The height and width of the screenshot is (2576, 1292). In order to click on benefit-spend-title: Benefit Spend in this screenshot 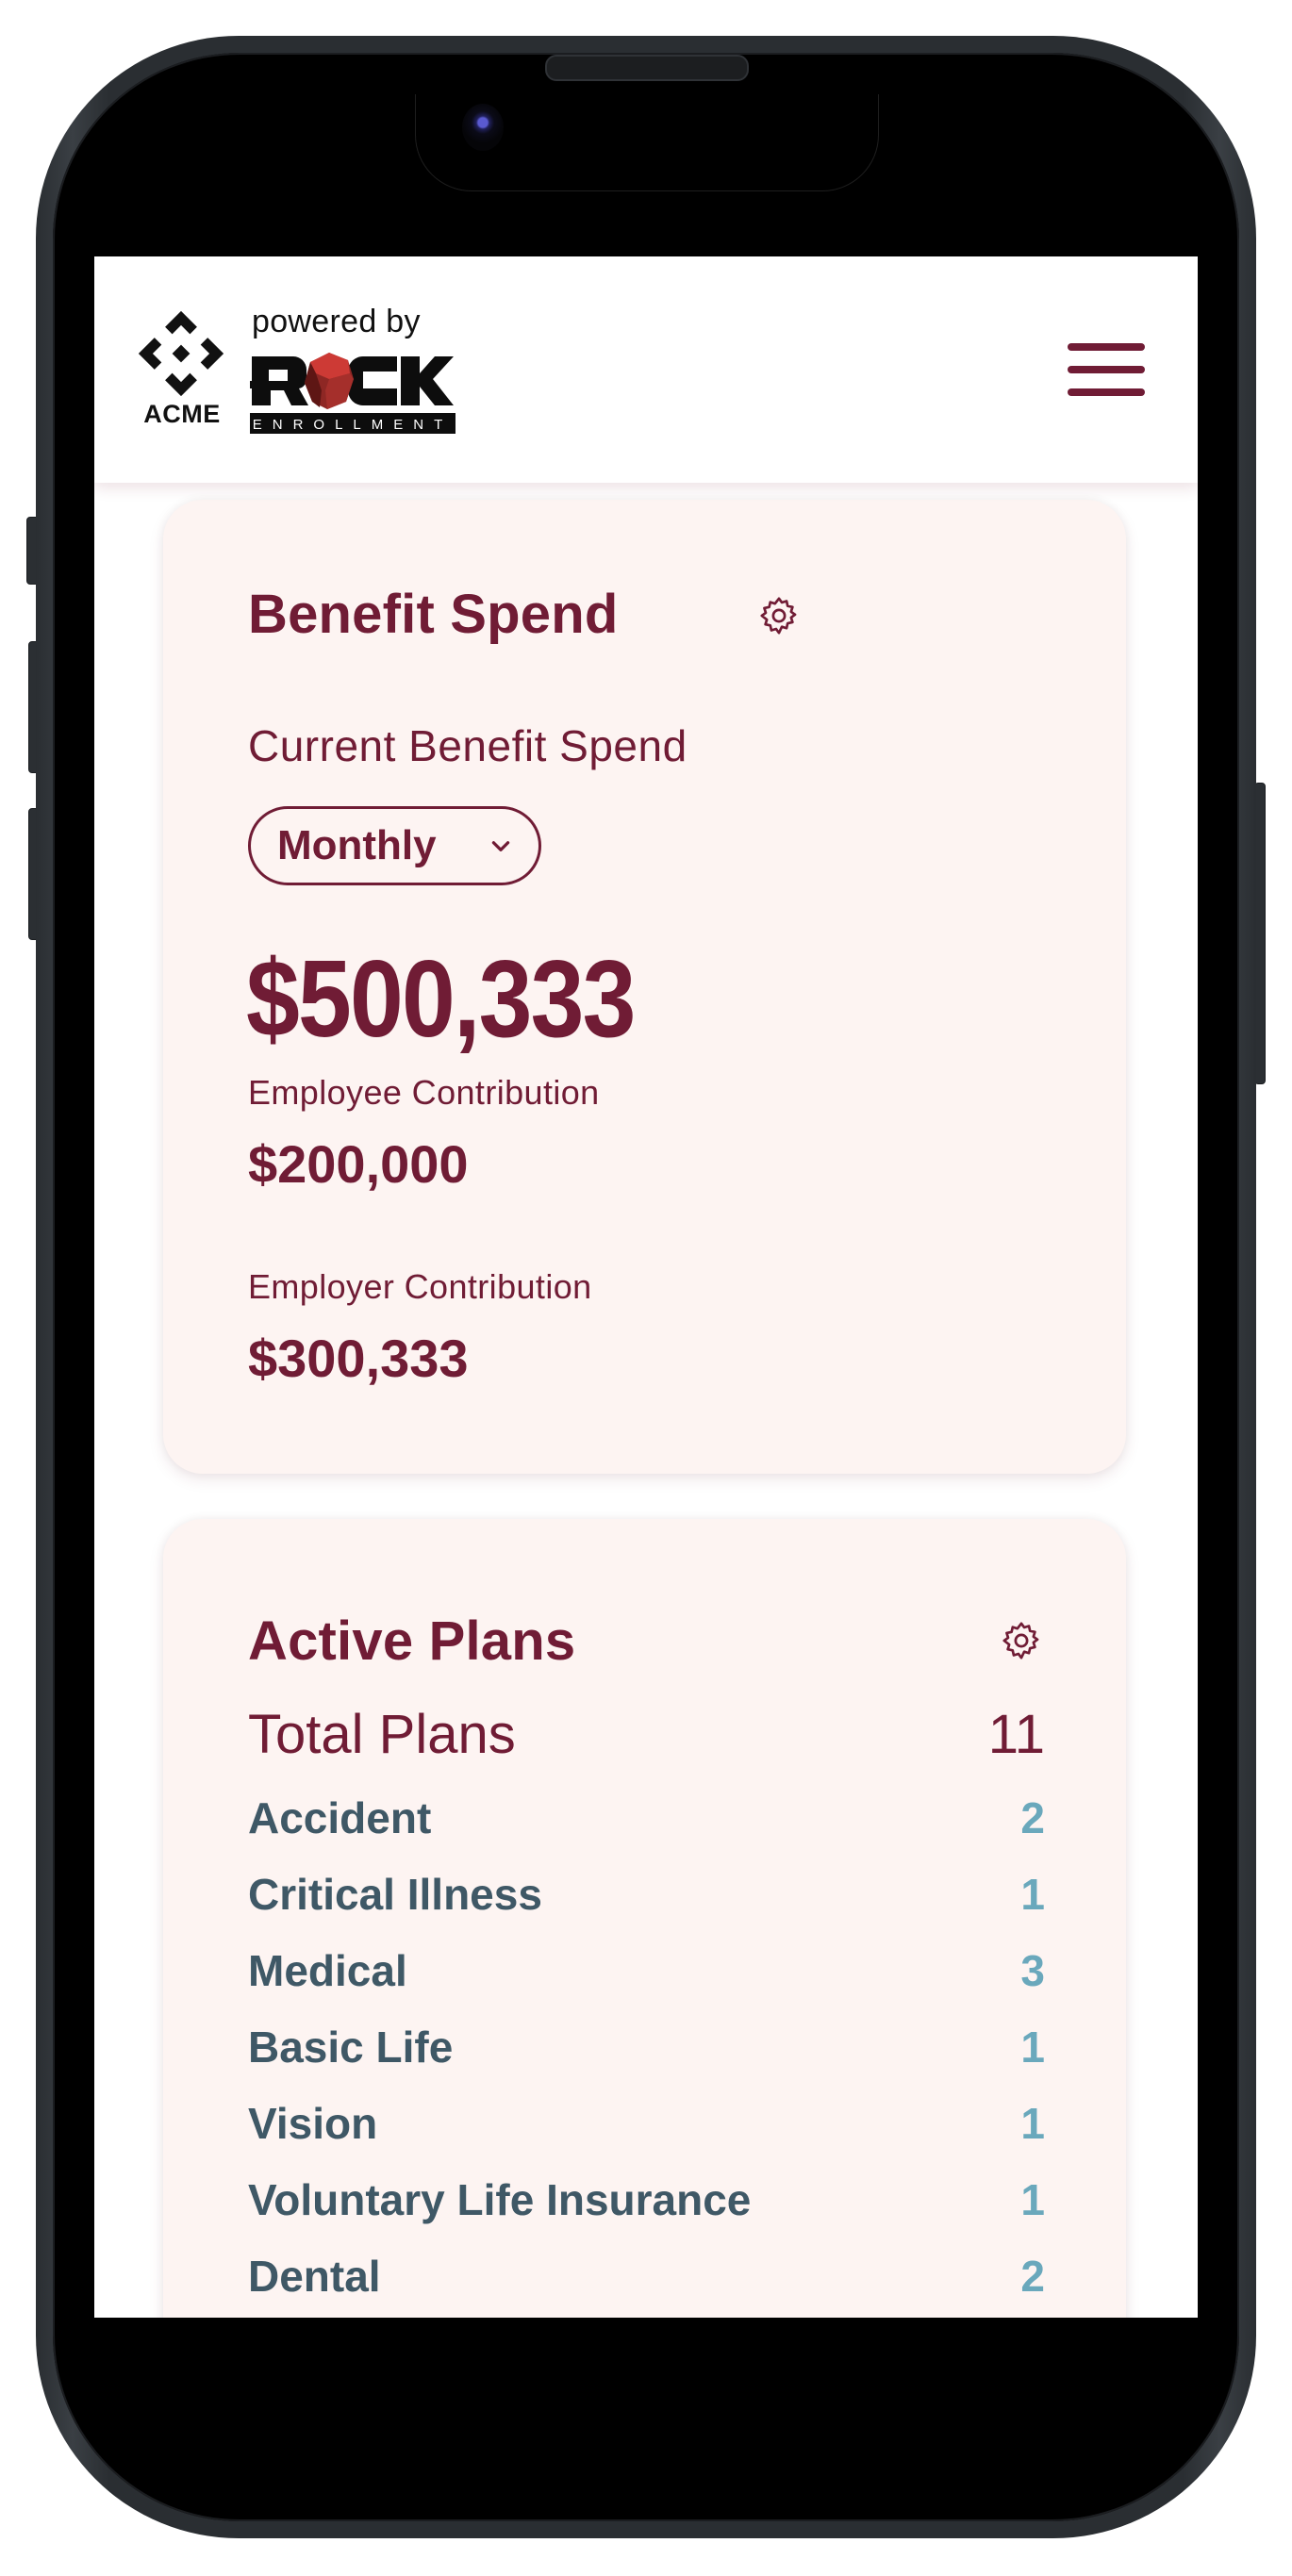, I will do `click(433, 614)`.